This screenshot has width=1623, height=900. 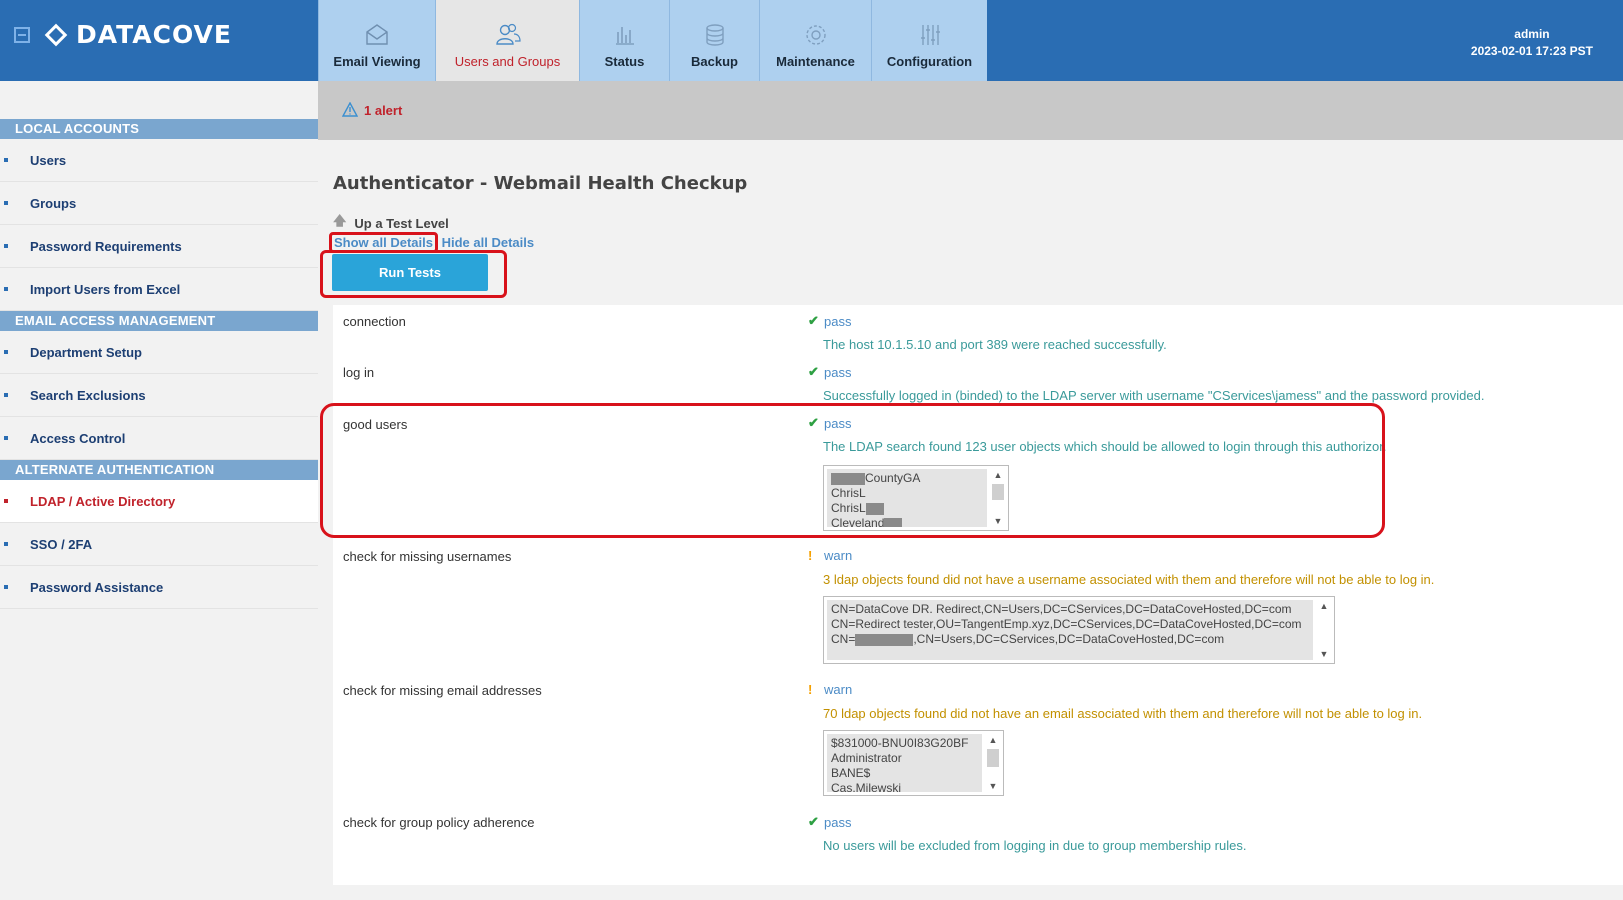 What do you see at coordinates (904, 743) in the screenshot?
I see `list-item: $831000-BNU0I83G20BF` at bounding box center [904, 743].